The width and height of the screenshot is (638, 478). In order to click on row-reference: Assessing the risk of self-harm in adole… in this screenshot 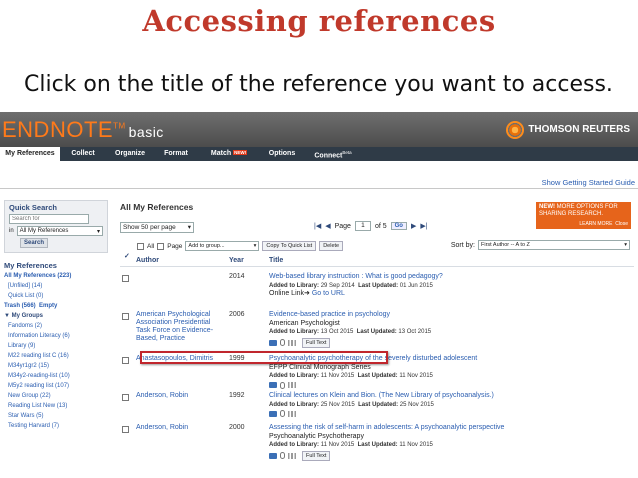, I will do `click(419, 442)`.